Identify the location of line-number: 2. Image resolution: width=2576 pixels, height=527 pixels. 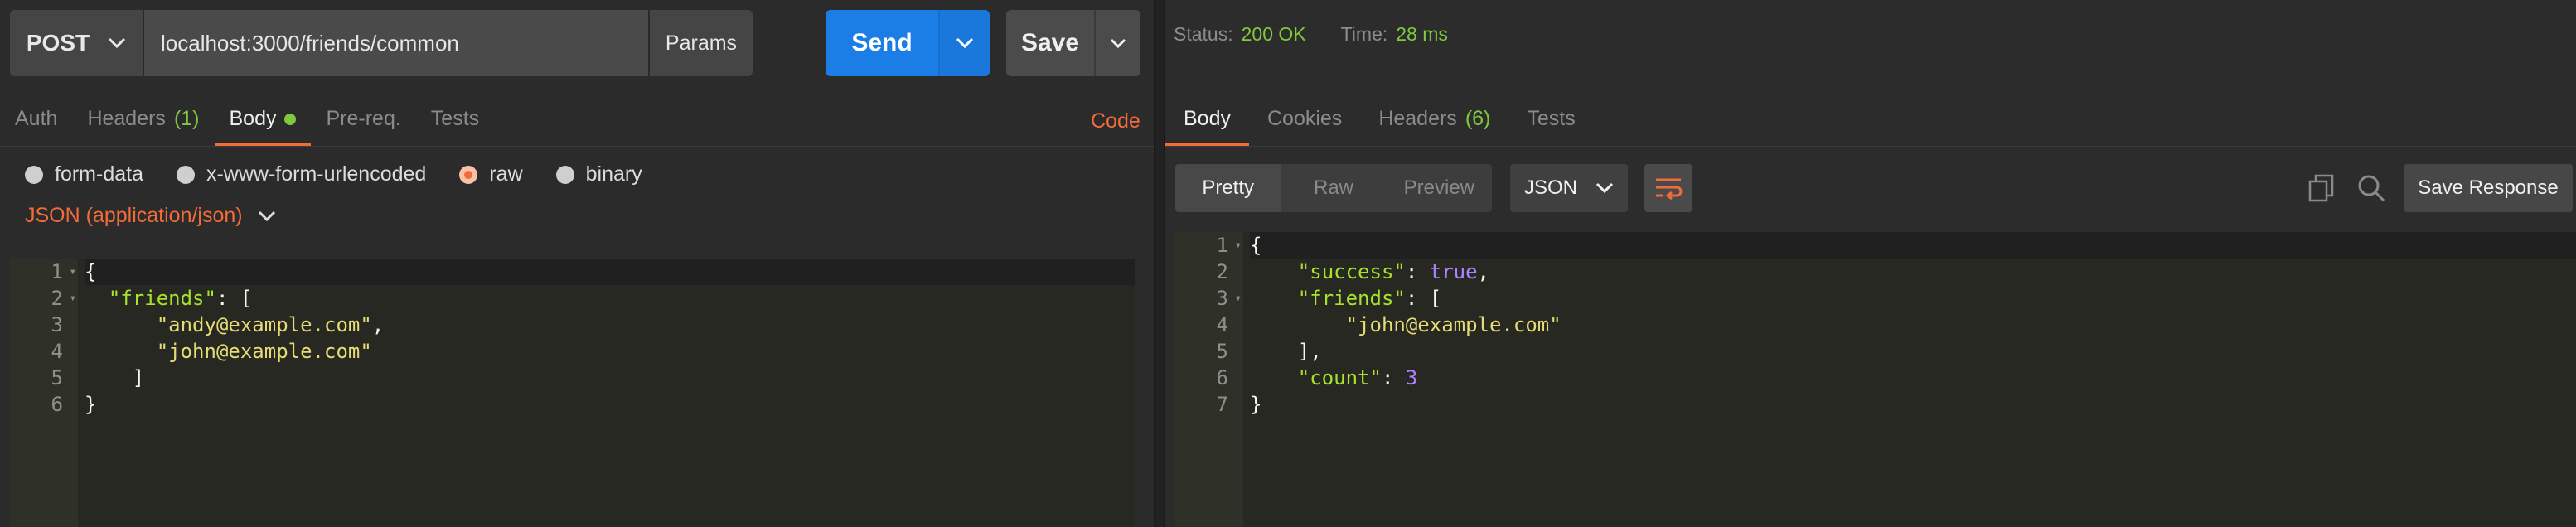
(44, 298).